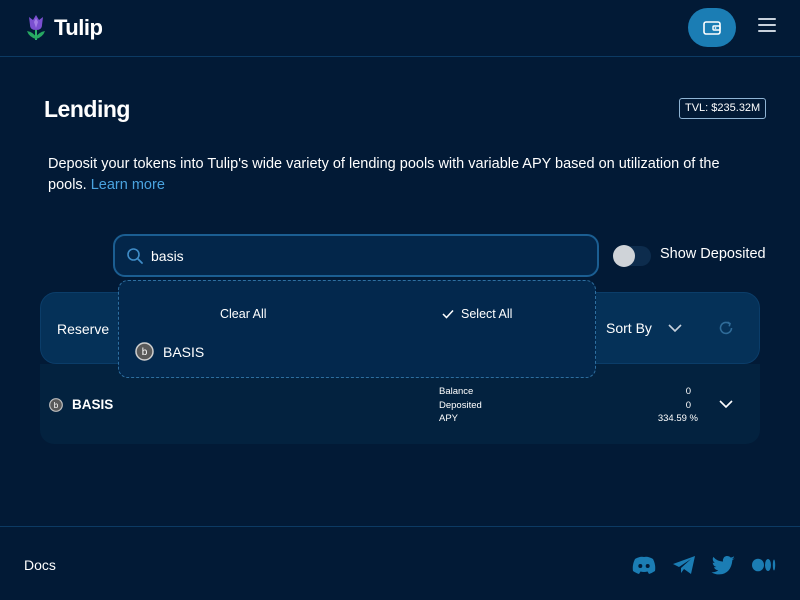  Describe the element at coordinates (40, 565) in the screenshot. I see `docs-link: Docs` at that location.